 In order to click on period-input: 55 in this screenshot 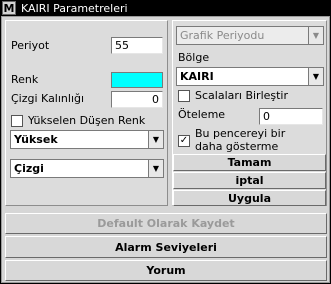, I will do `click(137, 45)`.